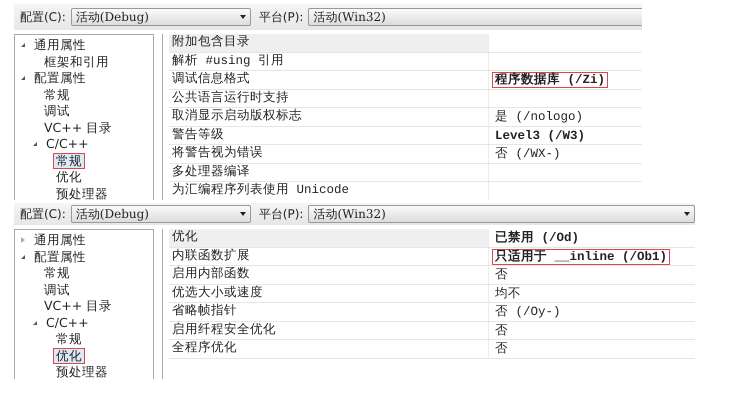  What do you see at coordinates (329, 330) in the screenshot?
I see `property-name: 启用纤程安全优化` at bounding box center [329, 330].